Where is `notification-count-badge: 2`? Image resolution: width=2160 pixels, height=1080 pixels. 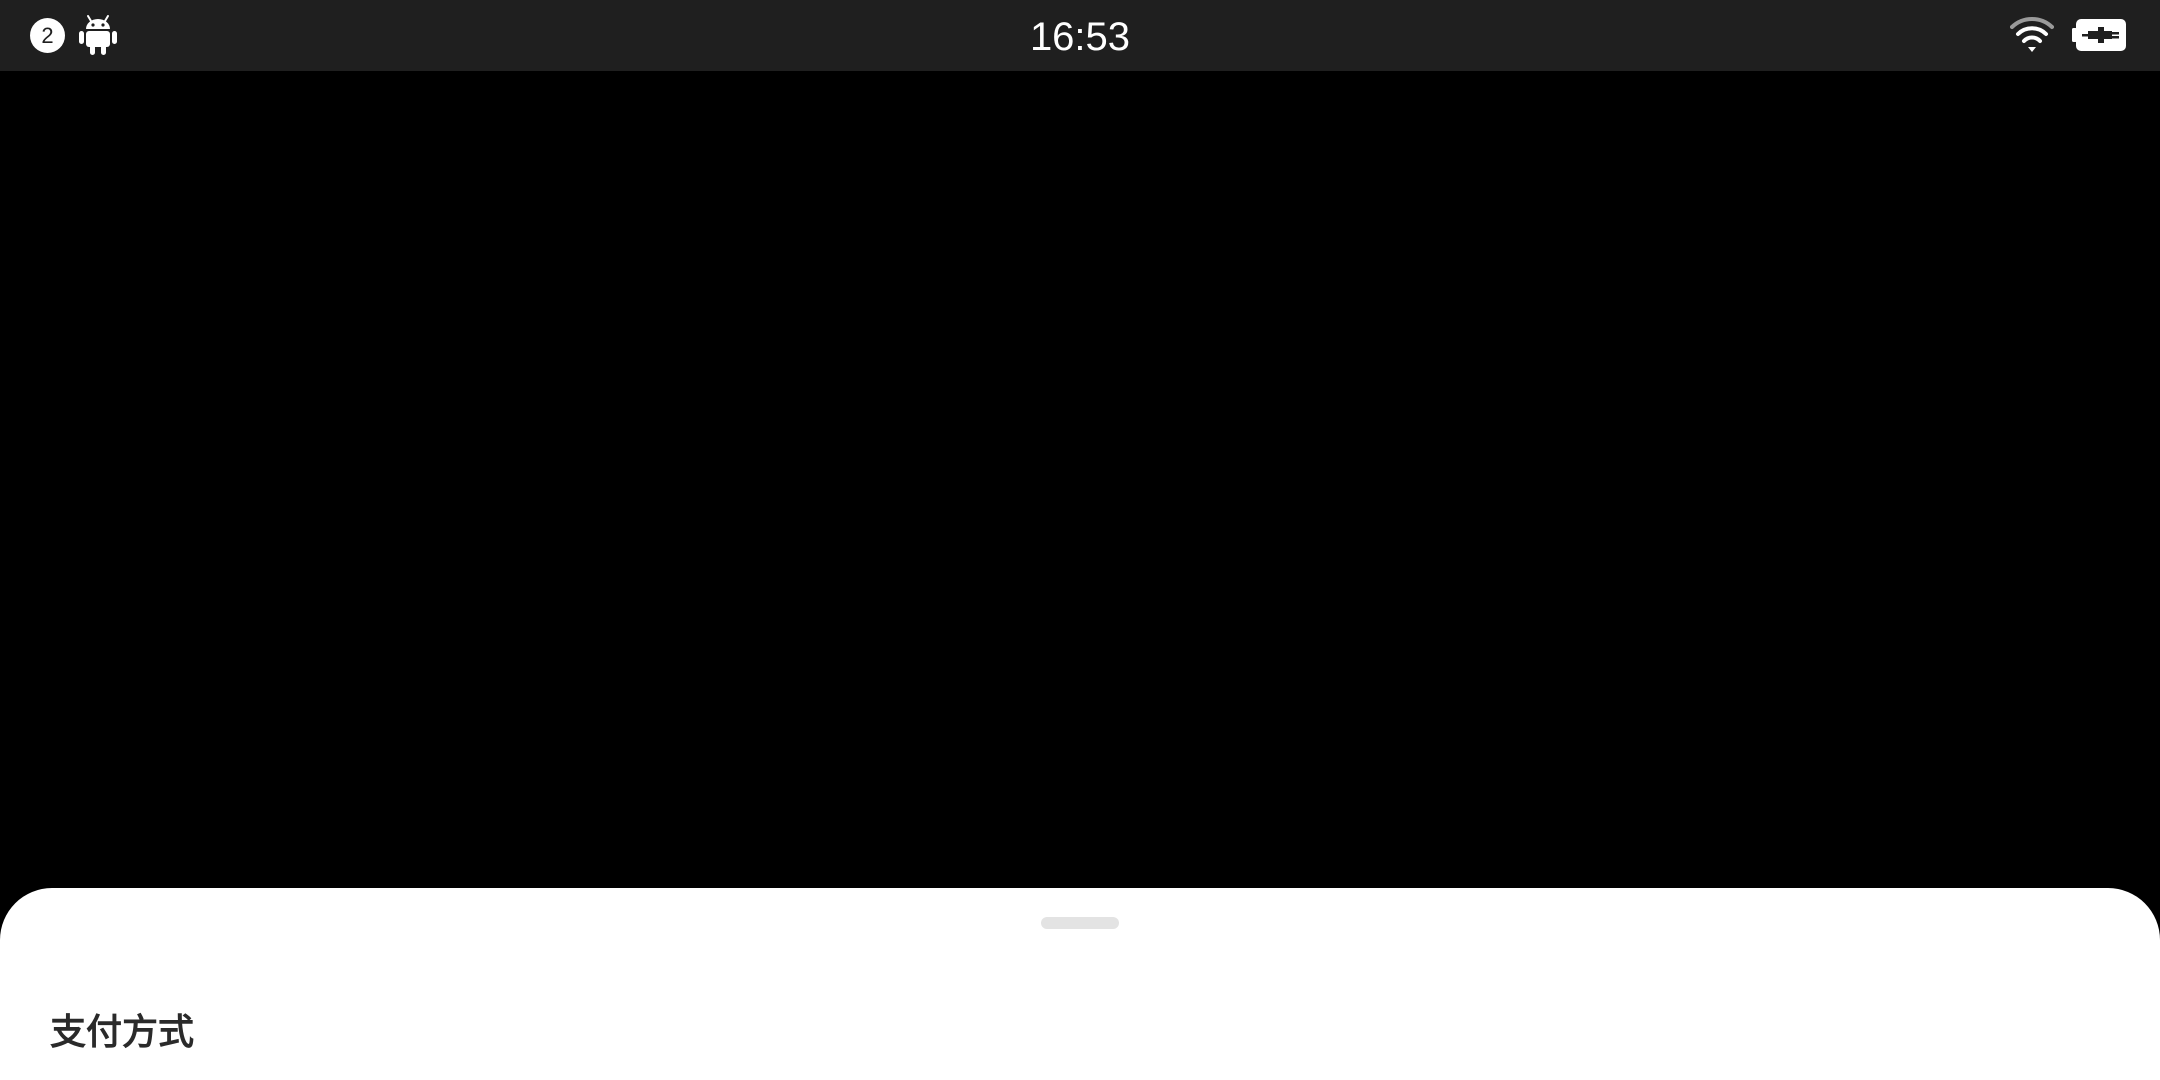 notification-count-badge: 2 is located at coordinates (47, 35).